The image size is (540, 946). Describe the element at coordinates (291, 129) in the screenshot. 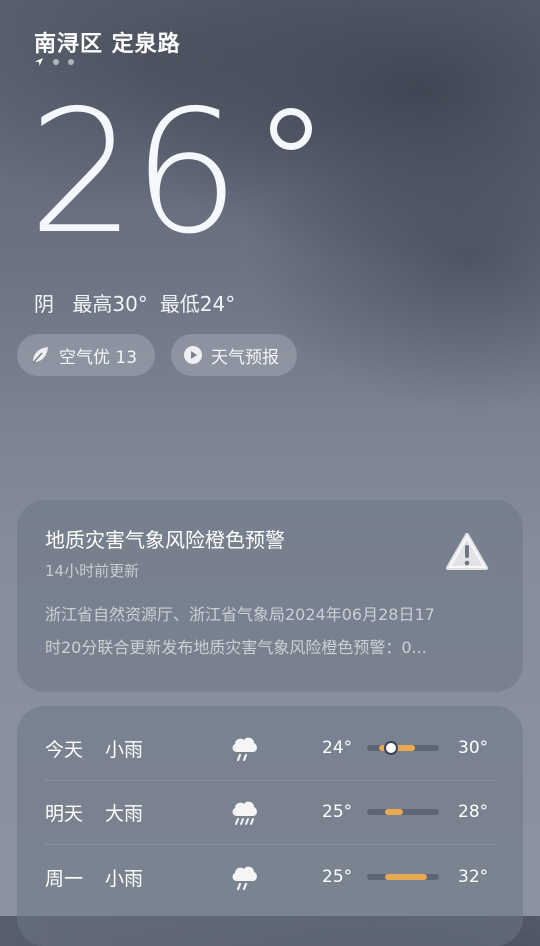

I see `degree-symbol` at that location.